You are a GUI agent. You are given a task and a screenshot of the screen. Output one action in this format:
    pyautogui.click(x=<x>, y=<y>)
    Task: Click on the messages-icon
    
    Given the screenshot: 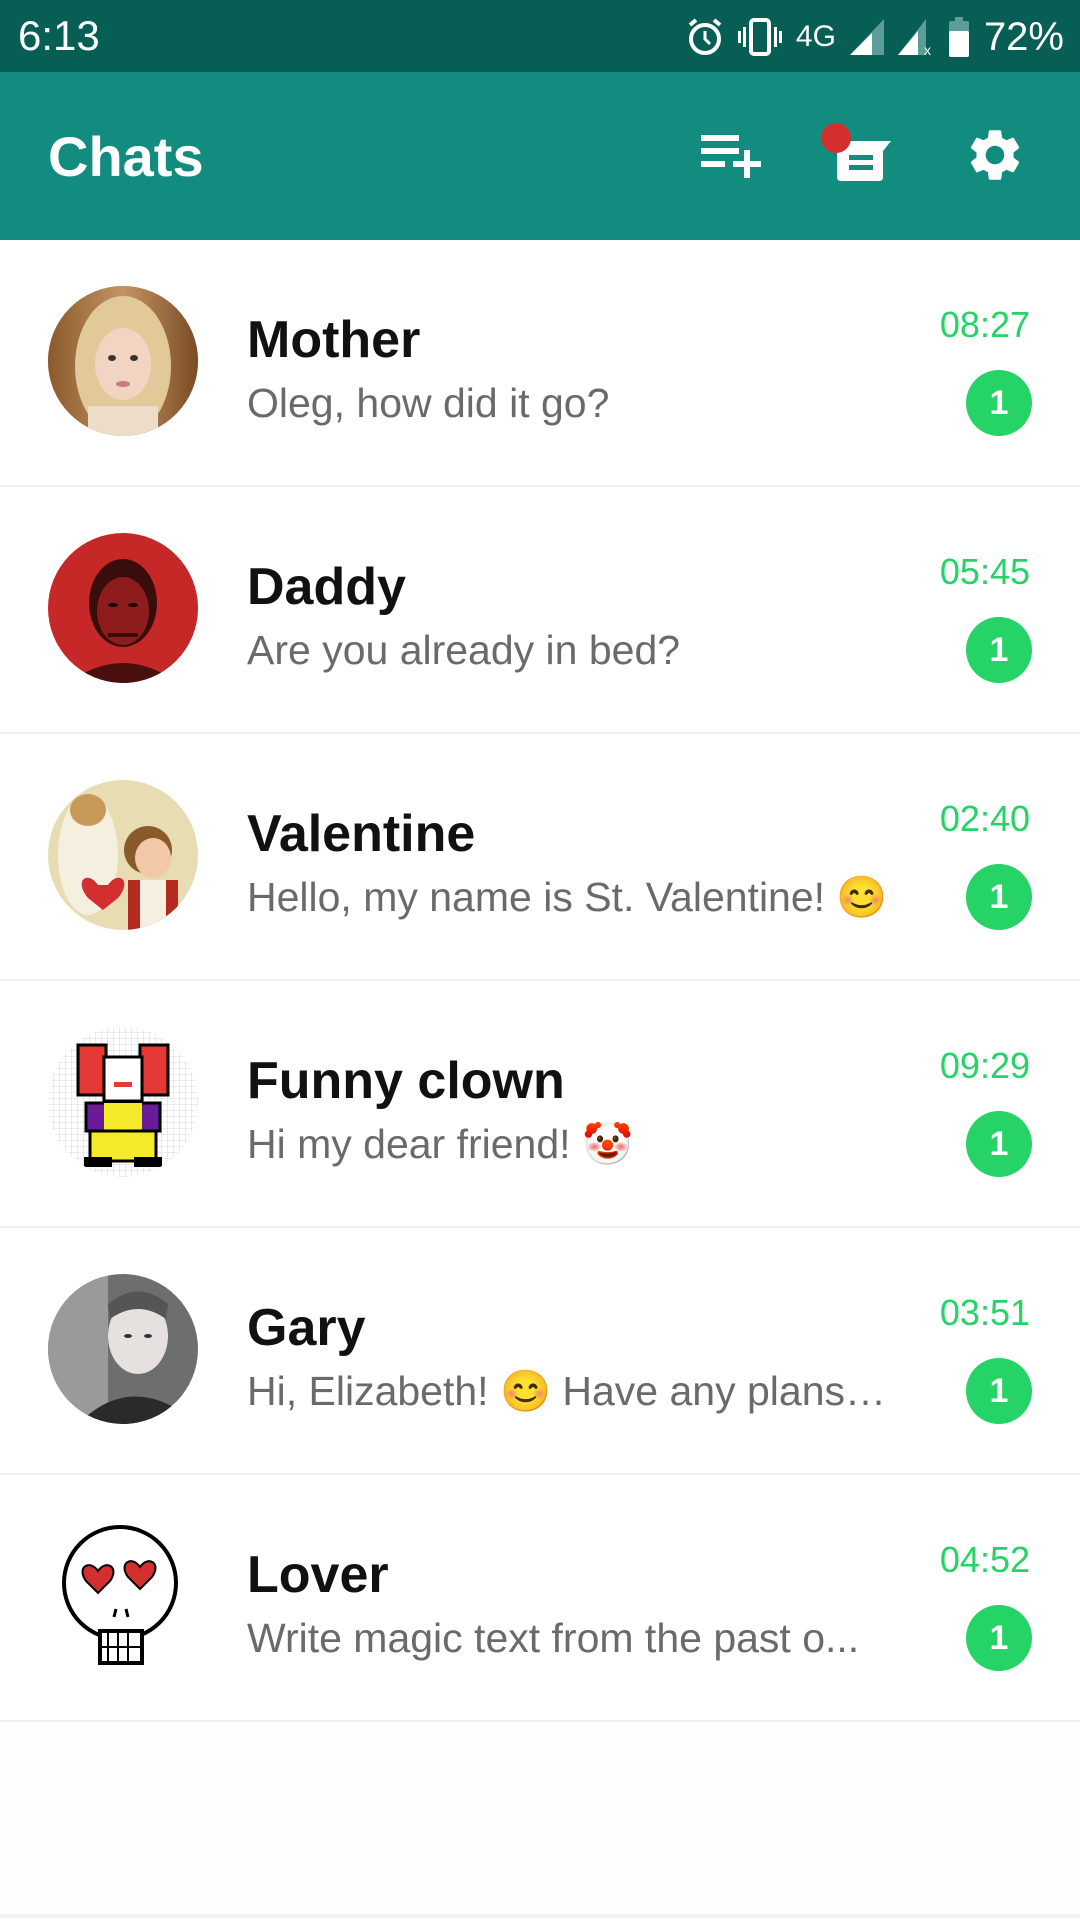 What is the action you would take?
    pyautogui.click(x=858, y=154)
    